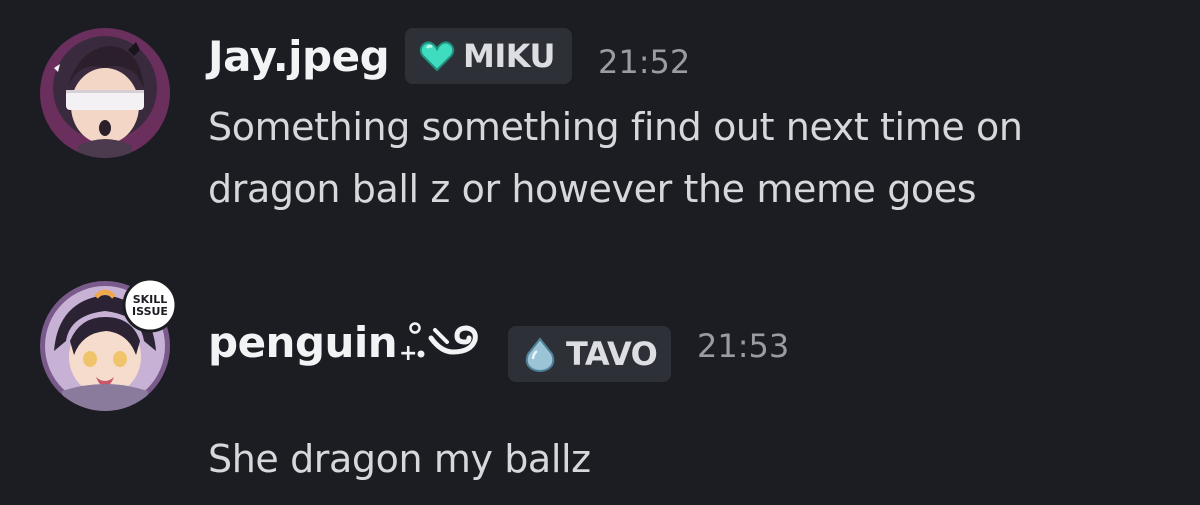 This screenshot has height=505, width=1200. Describe the element at coordinates (303, 342) in the screenshot. I see `username: penguin` at that location.